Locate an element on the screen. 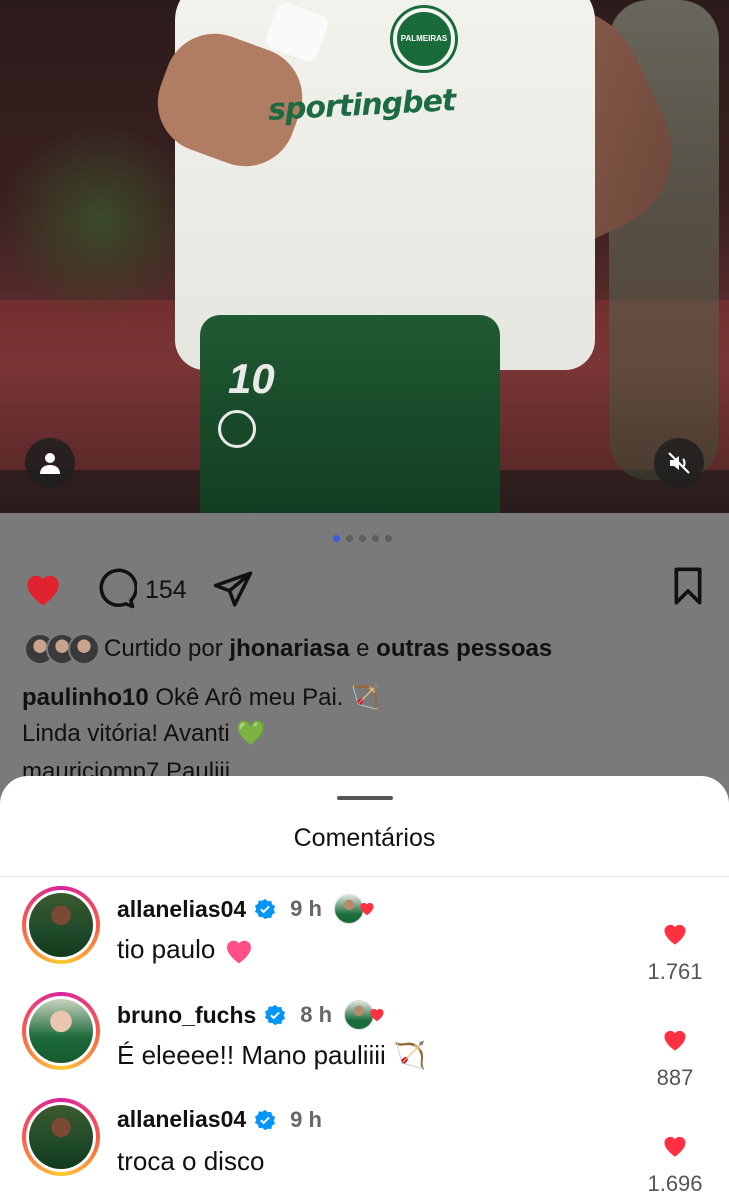 The width and height of the screenshot is (729, 1200). speaker-muted-icon is located at coordinates (679, 463).